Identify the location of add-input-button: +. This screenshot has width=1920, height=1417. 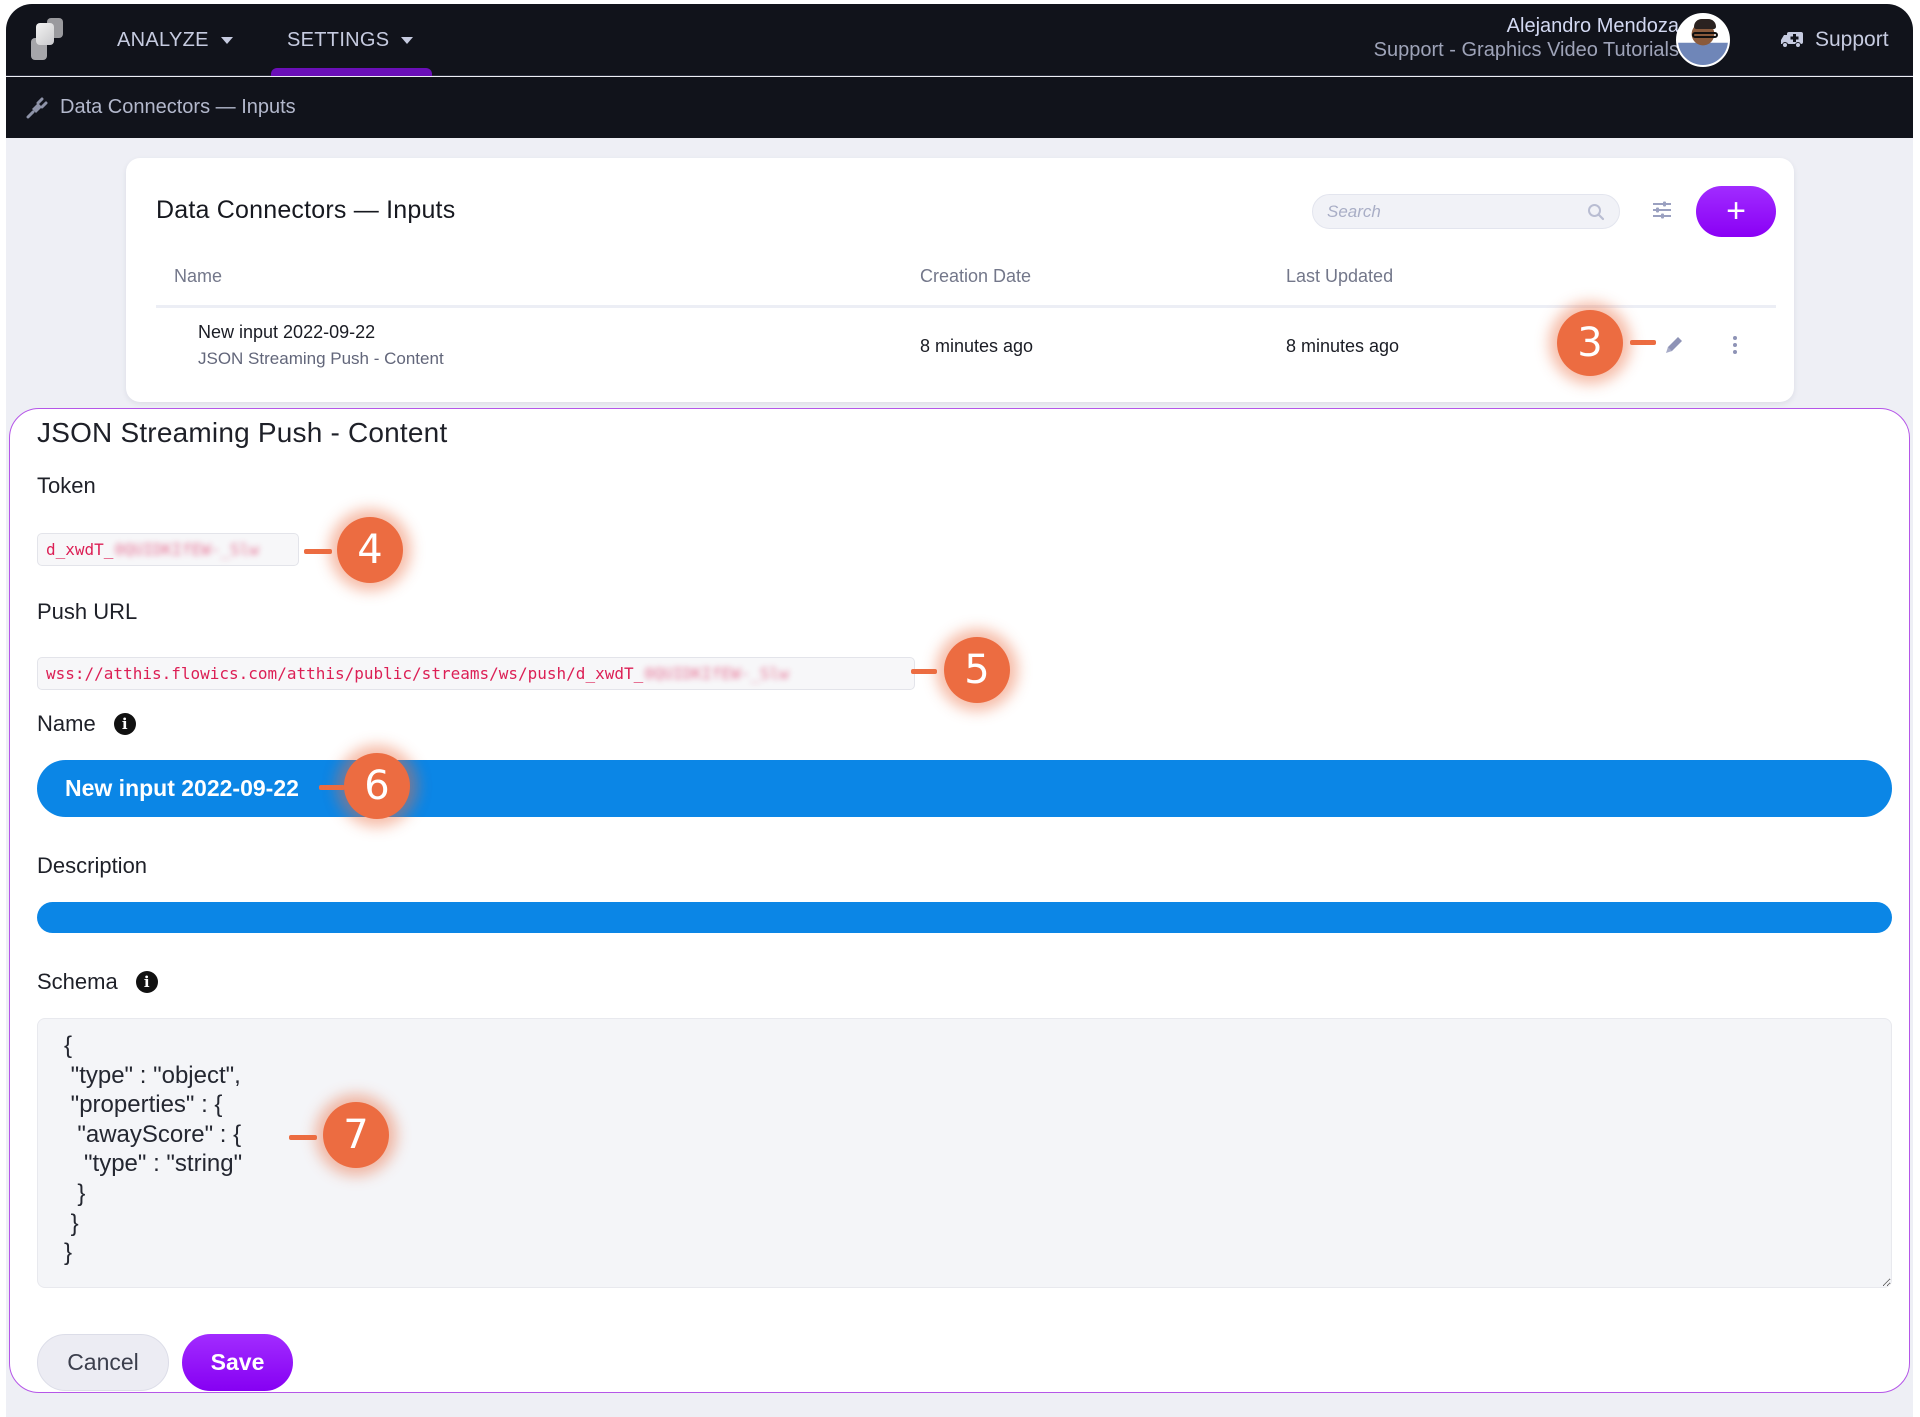
(1736, 211).